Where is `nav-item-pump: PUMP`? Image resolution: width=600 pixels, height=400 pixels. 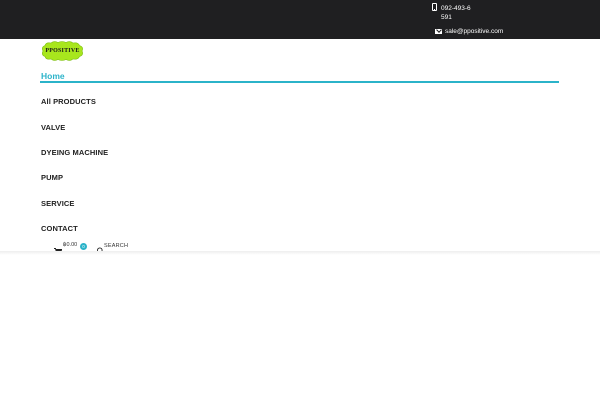 nav-item-pump: PUMP is located at coordinates (52, 177).